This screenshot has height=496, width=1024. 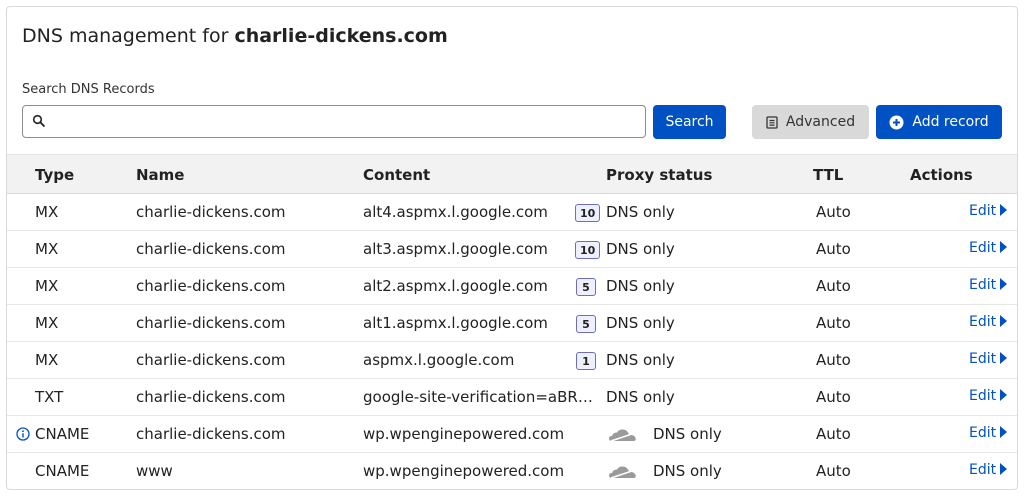 What do you see at coordinates (23, 434) in the screenshot?
I see `info-icon` at bounding box center [23, 434].